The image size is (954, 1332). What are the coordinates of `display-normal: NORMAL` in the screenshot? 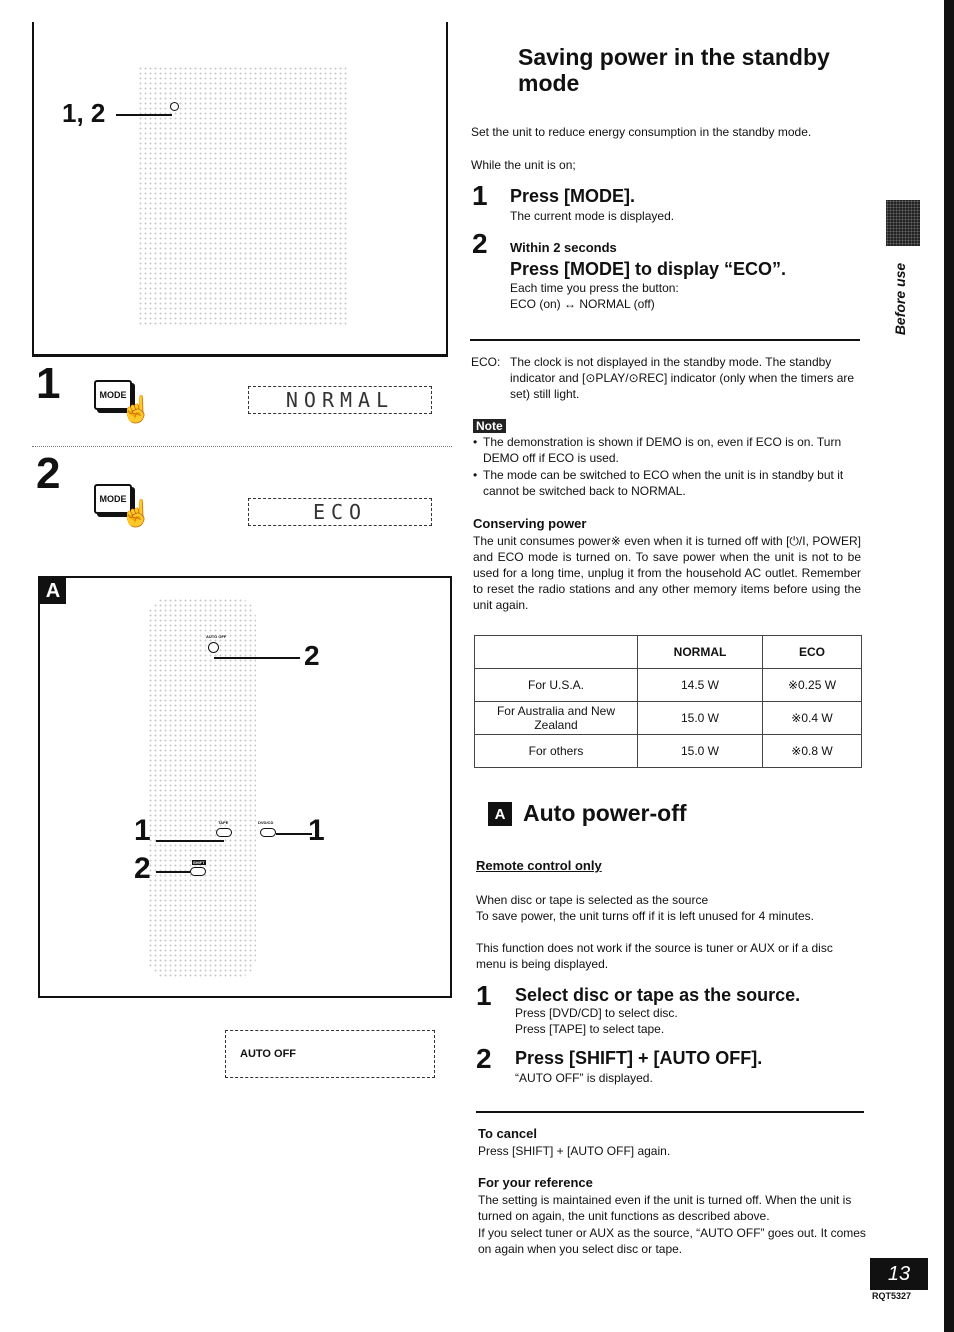 It's located at (340, 400).